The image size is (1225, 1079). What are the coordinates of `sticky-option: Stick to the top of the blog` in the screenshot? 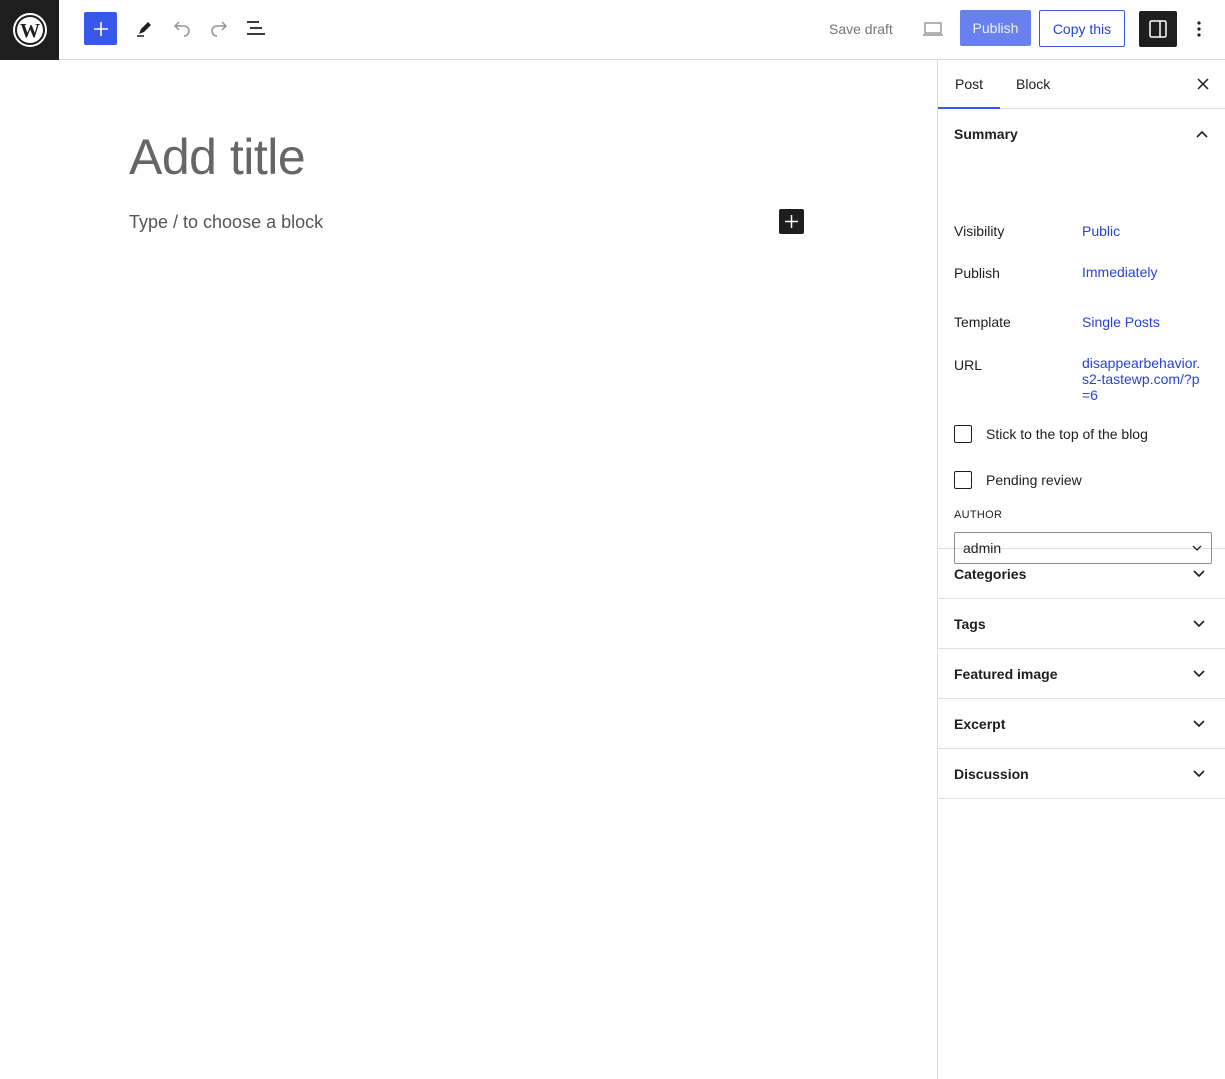 It's located at (1051, 434).